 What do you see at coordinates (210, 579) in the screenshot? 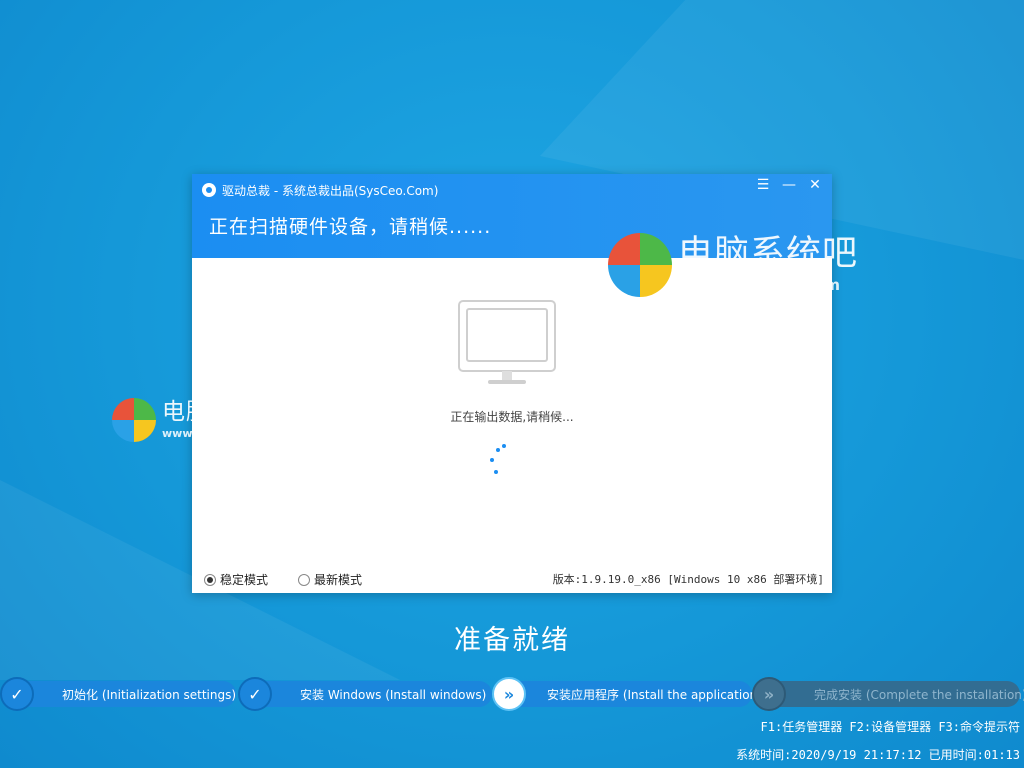
I see `radio-selected-icon` at bounding box center [210, 579].